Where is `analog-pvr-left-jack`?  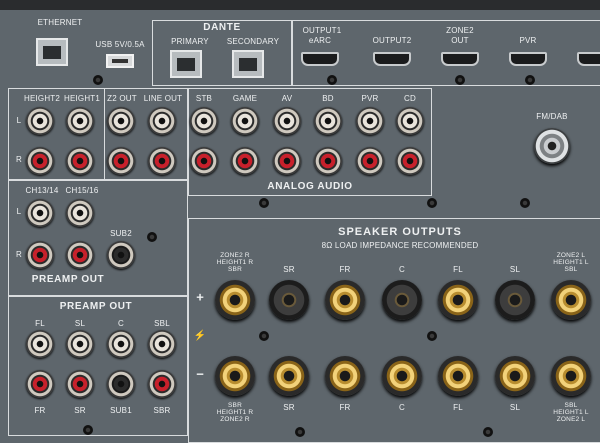
analog-pvr-left-jack is located at coordinates (370, 121).